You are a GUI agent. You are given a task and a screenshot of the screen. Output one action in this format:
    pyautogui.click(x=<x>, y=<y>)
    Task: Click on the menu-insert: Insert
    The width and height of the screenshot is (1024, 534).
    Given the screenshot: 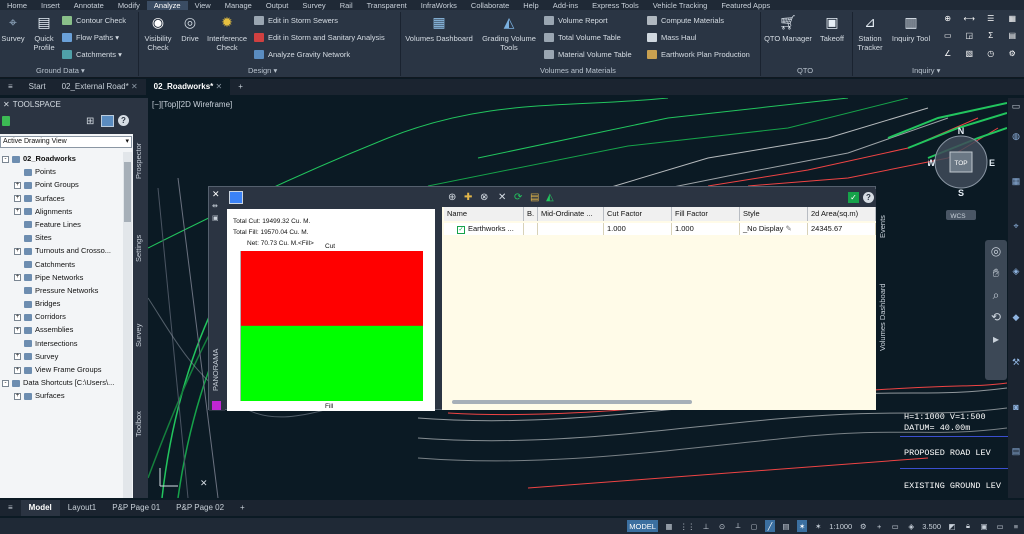 What is the action you would take?
    pyautogui.click(x=50, y=5)
    